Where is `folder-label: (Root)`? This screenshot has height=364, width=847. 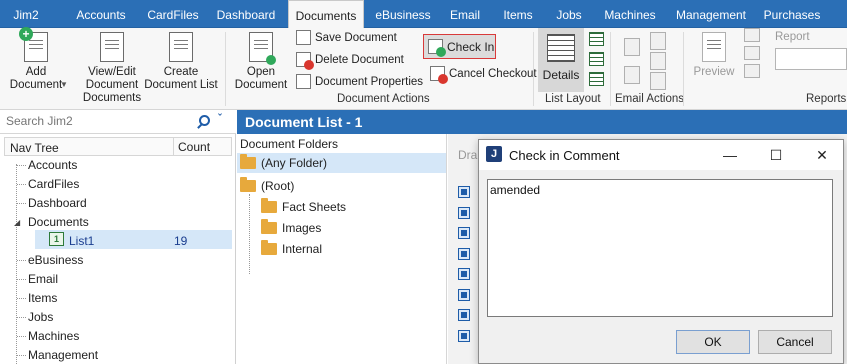 folder-label: (Root) is located at coordinates (278, 186).